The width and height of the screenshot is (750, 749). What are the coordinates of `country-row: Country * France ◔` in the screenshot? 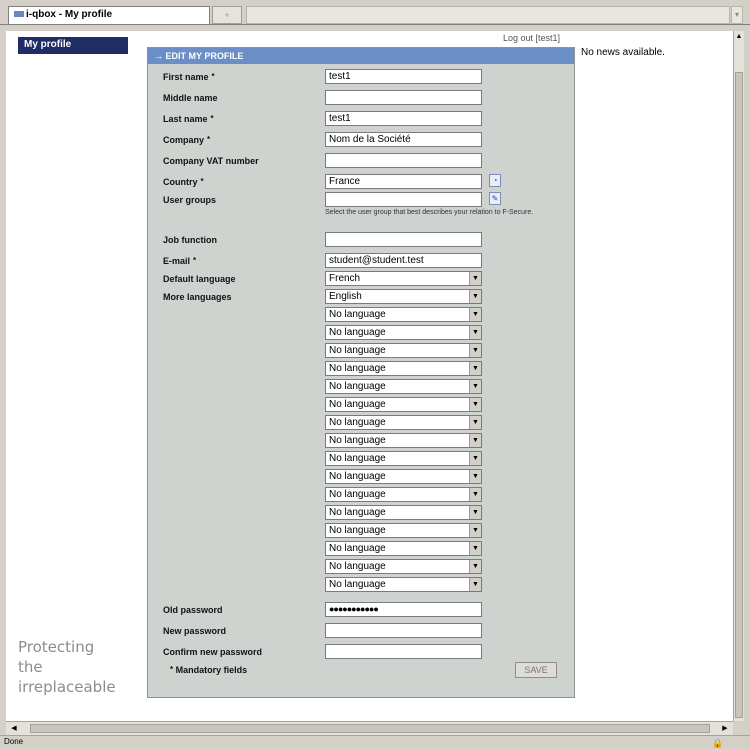 It's located at (361, 183).